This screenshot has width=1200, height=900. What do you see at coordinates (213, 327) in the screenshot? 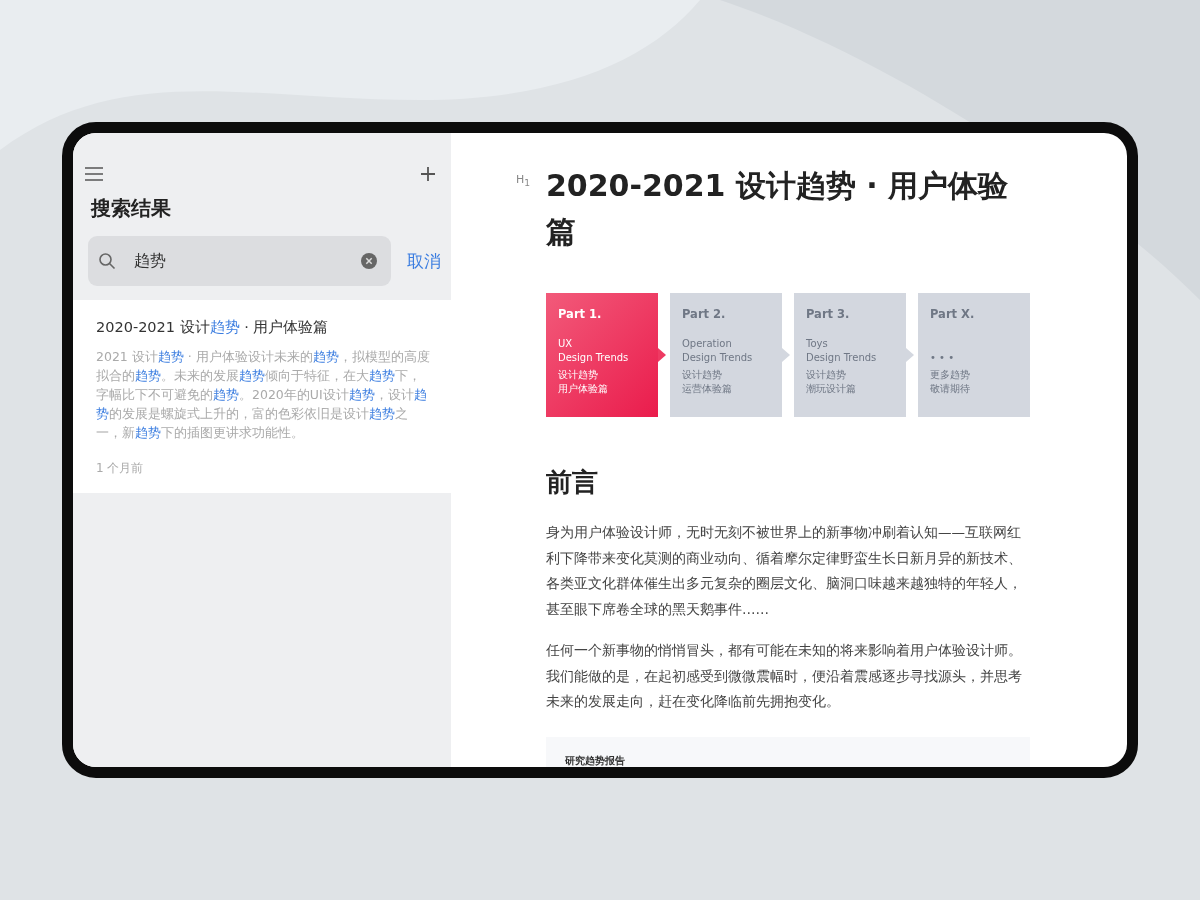
I see `result-title: 2020-2021 设计趋势 · 用户体验篇` at bounding box center [213, 327].